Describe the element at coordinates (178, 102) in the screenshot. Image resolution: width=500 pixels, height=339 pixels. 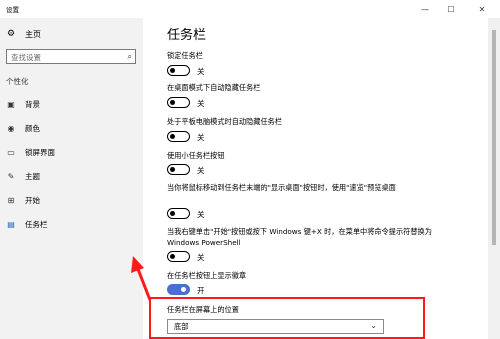
I see `autohide-desktop-toggle` at that location.